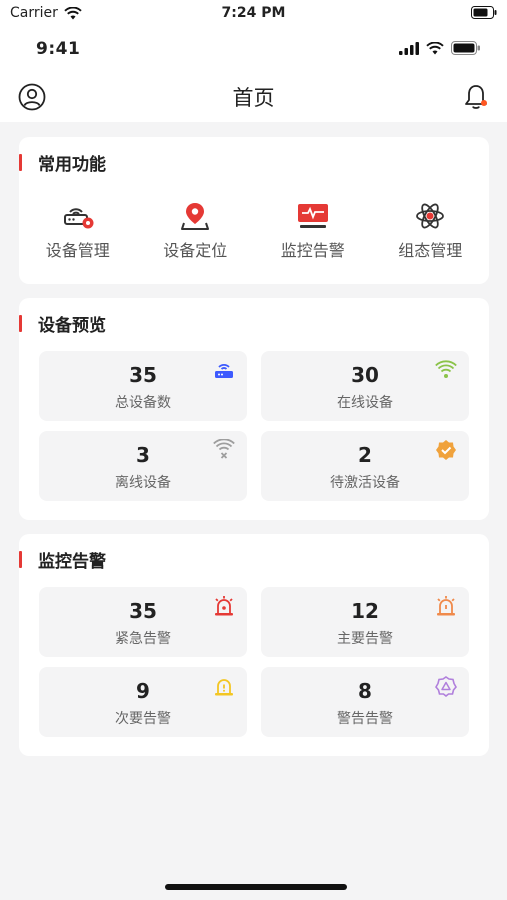 The width and height of the screenshot is (507, 900). I want to click on tile-online-devices: 30 在线设备, so click(365, 386).